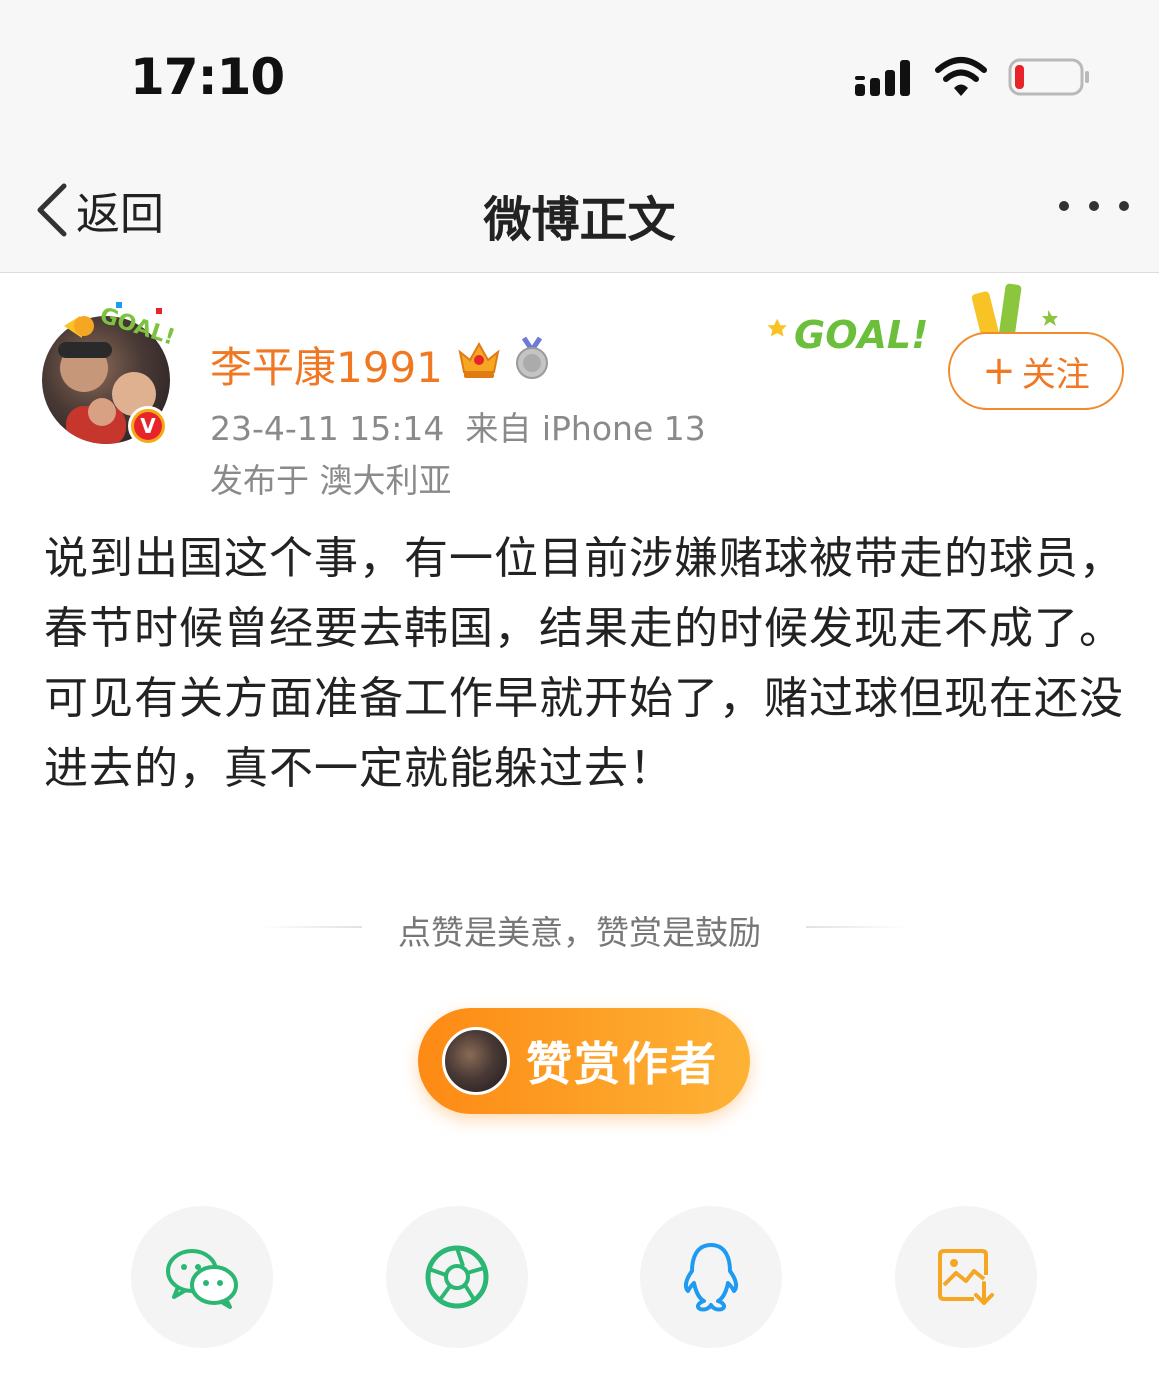  I want to click on plus-icon: +, so click(999, 371).